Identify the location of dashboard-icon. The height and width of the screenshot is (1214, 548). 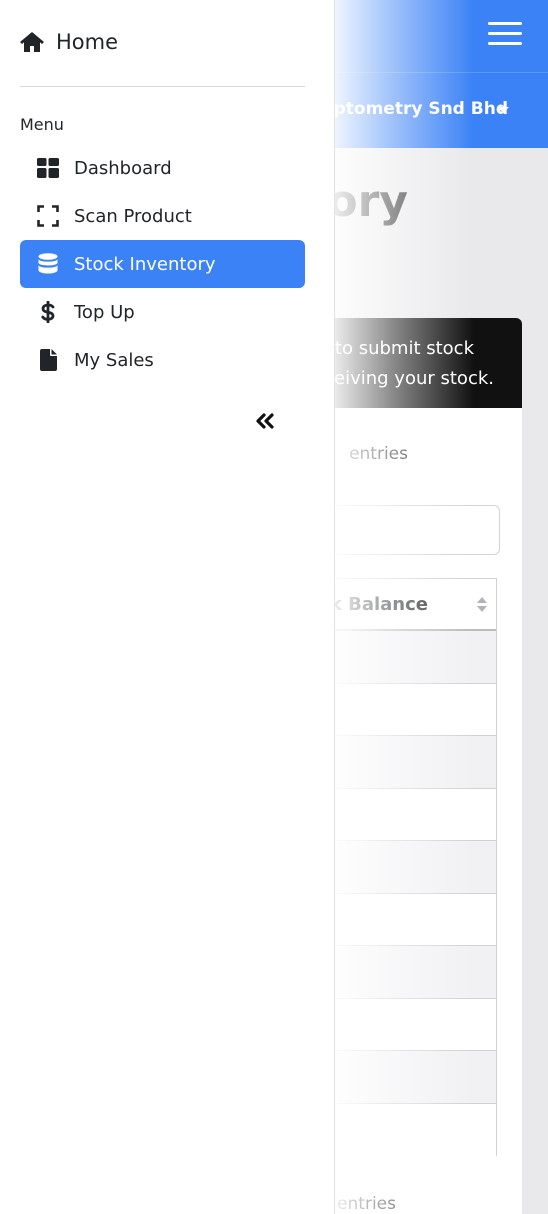
(48, 168).